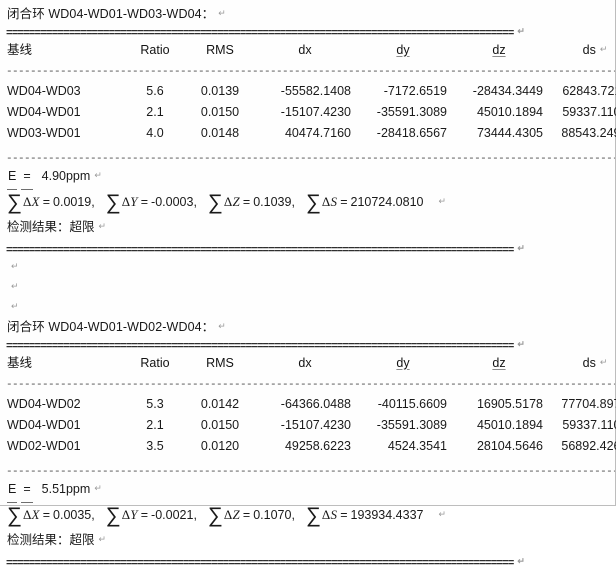  What do you see at coordinates (220, 362) in the screenshot?
I see `column-header-rms: RMS` at bounding box center [220, 362].